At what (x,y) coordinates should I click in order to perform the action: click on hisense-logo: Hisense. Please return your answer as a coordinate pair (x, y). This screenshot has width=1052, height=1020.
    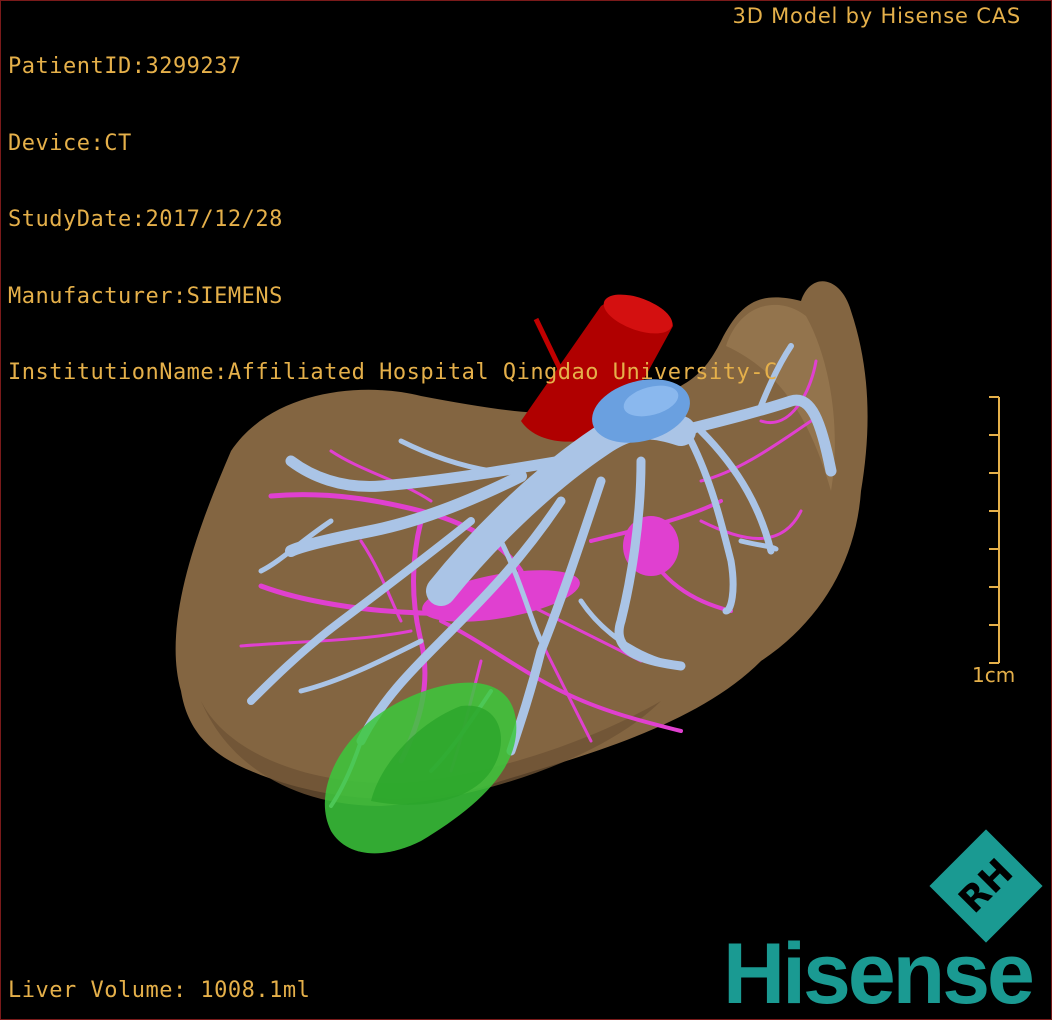
    Looking at the image, I should click on (879, 973).